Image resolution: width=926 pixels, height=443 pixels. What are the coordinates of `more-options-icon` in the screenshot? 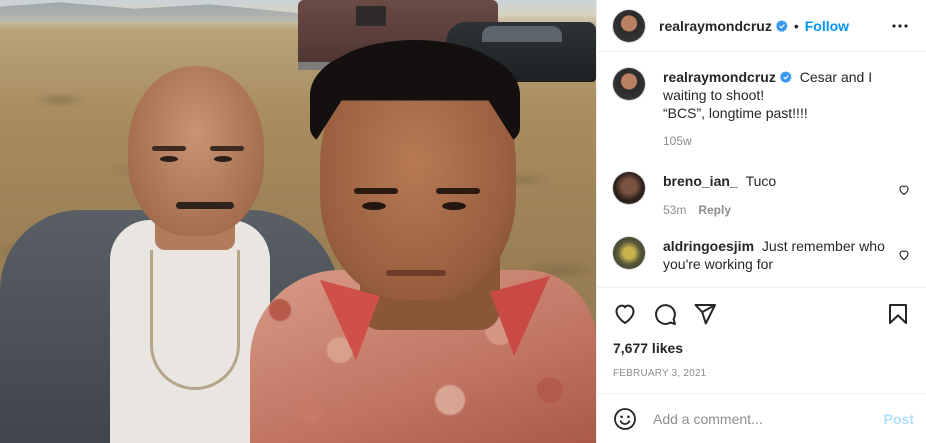 It's located at (900, 26).